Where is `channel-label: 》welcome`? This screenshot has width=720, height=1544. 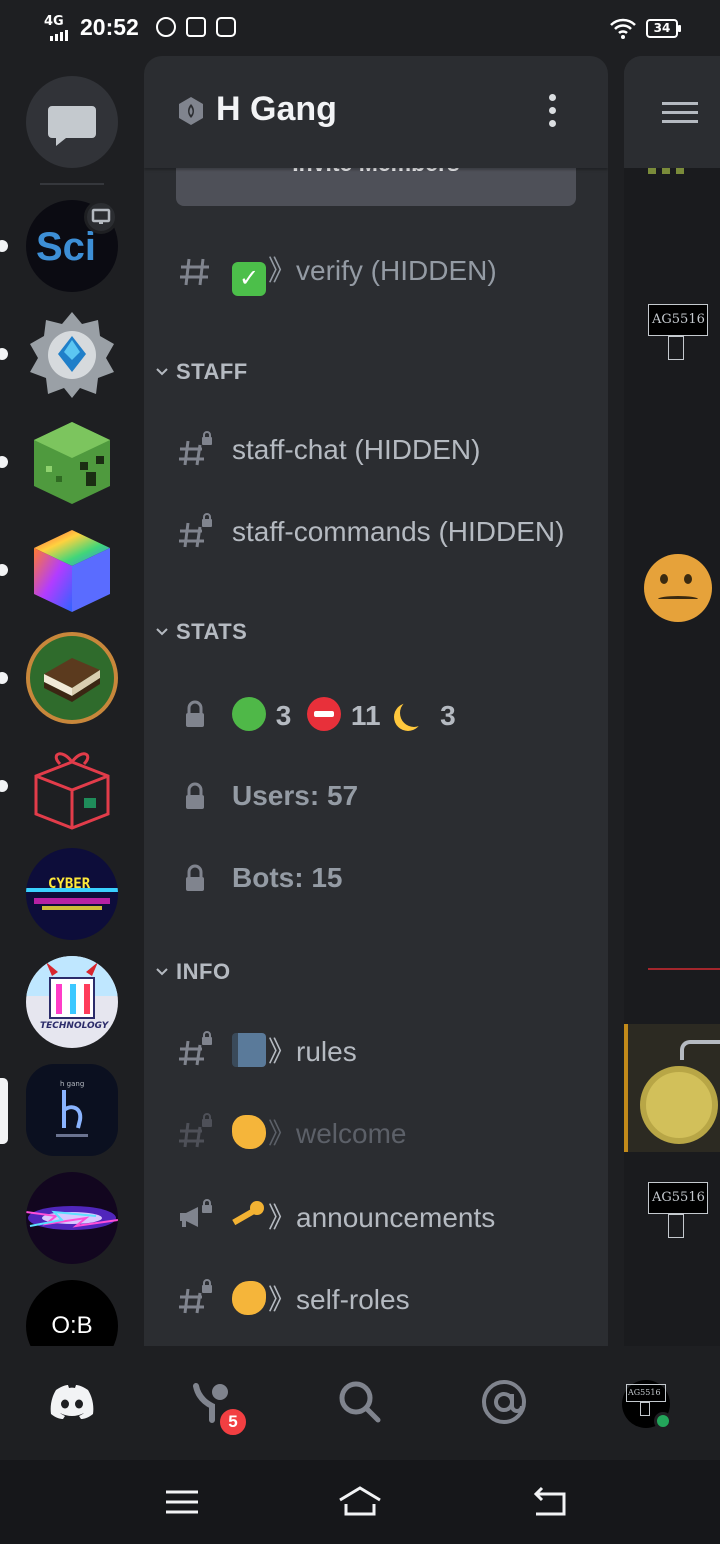
channel-label: 》welcome is located at coordinates (319, 1132).